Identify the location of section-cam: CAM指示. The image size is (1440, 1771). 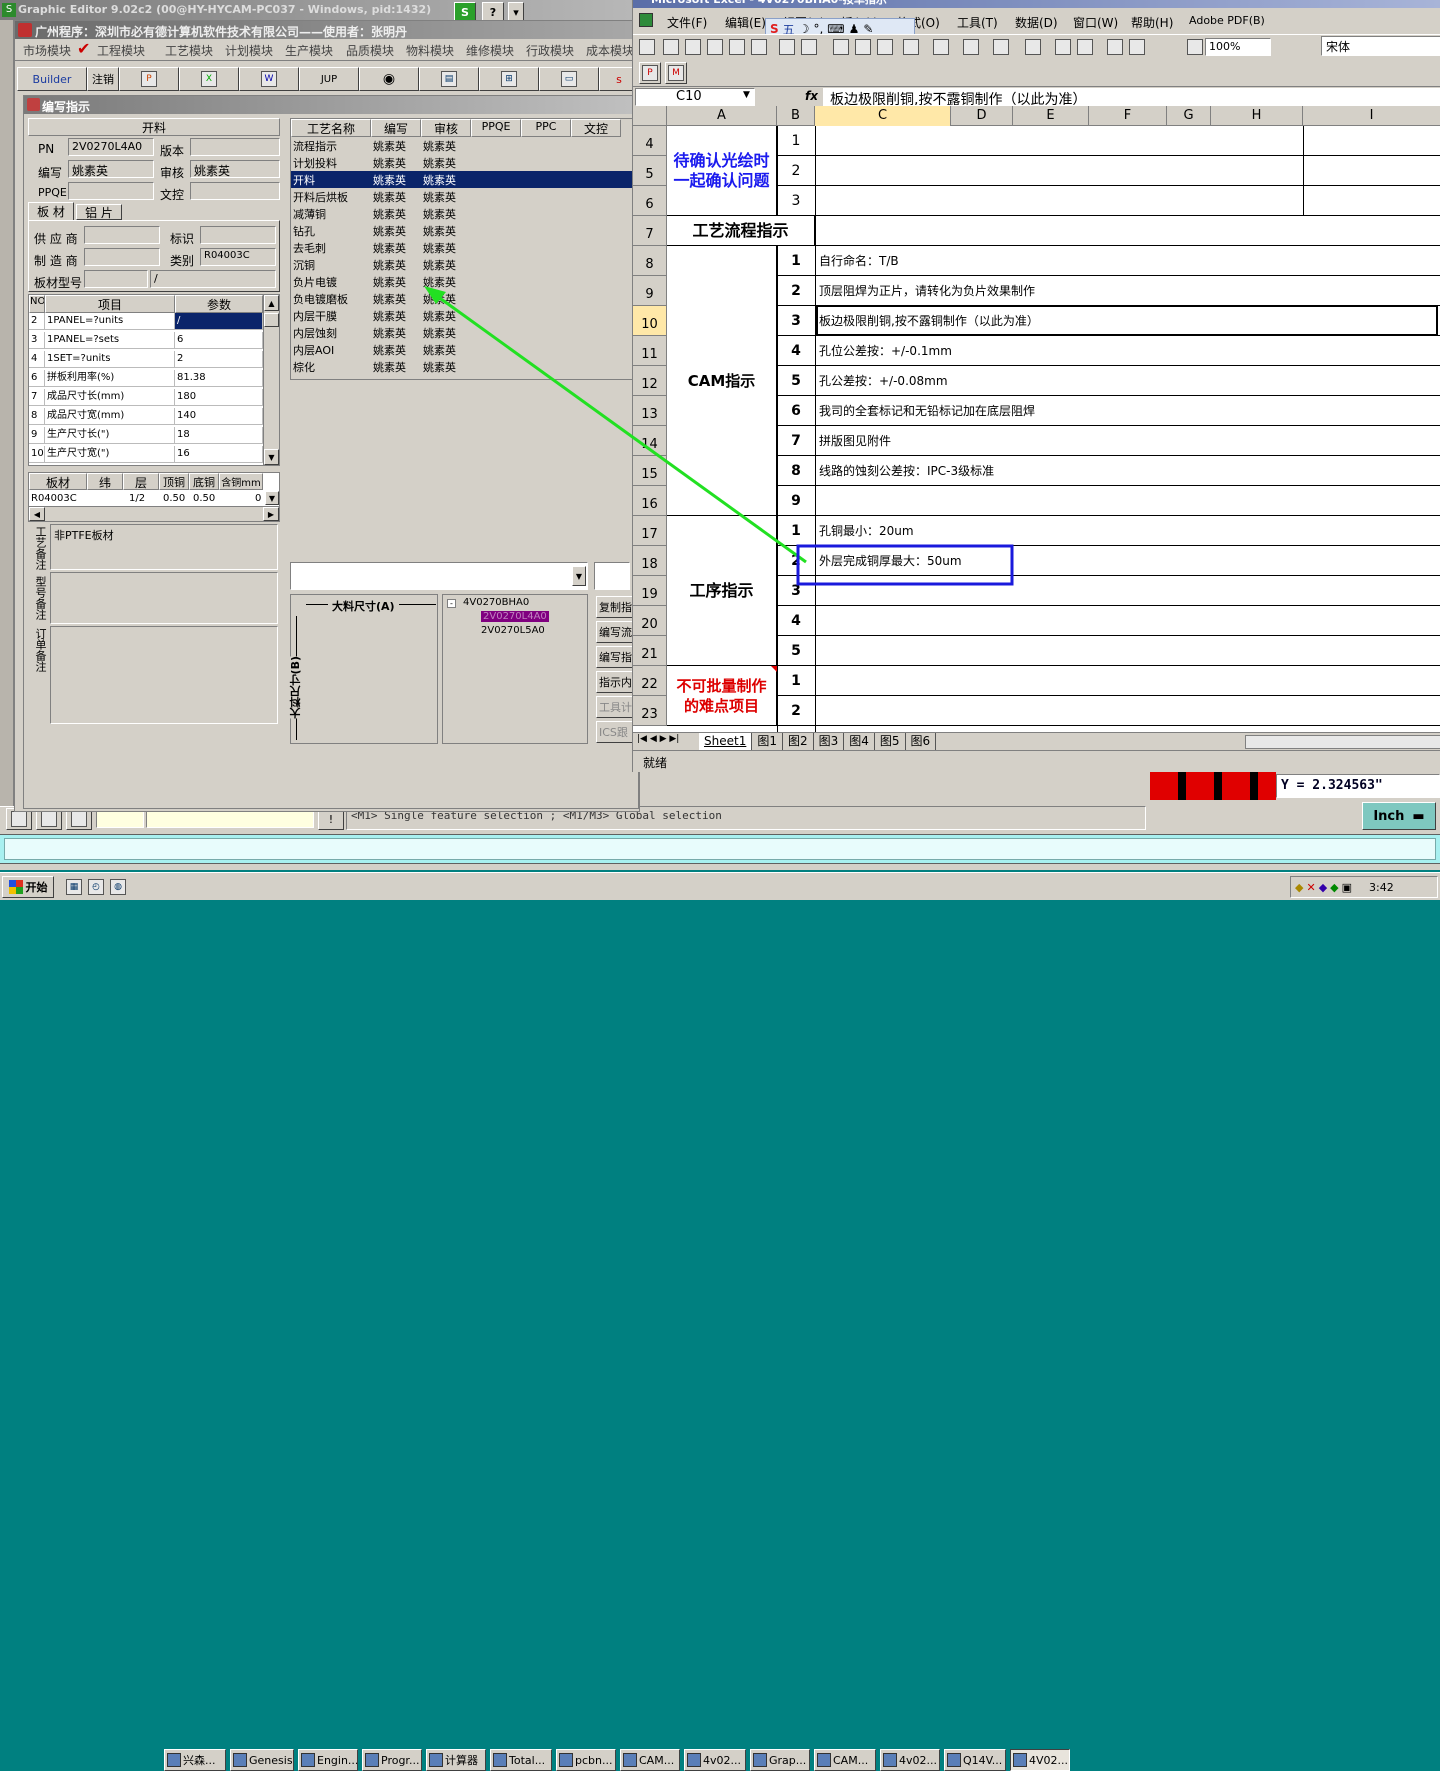
(722, 381).